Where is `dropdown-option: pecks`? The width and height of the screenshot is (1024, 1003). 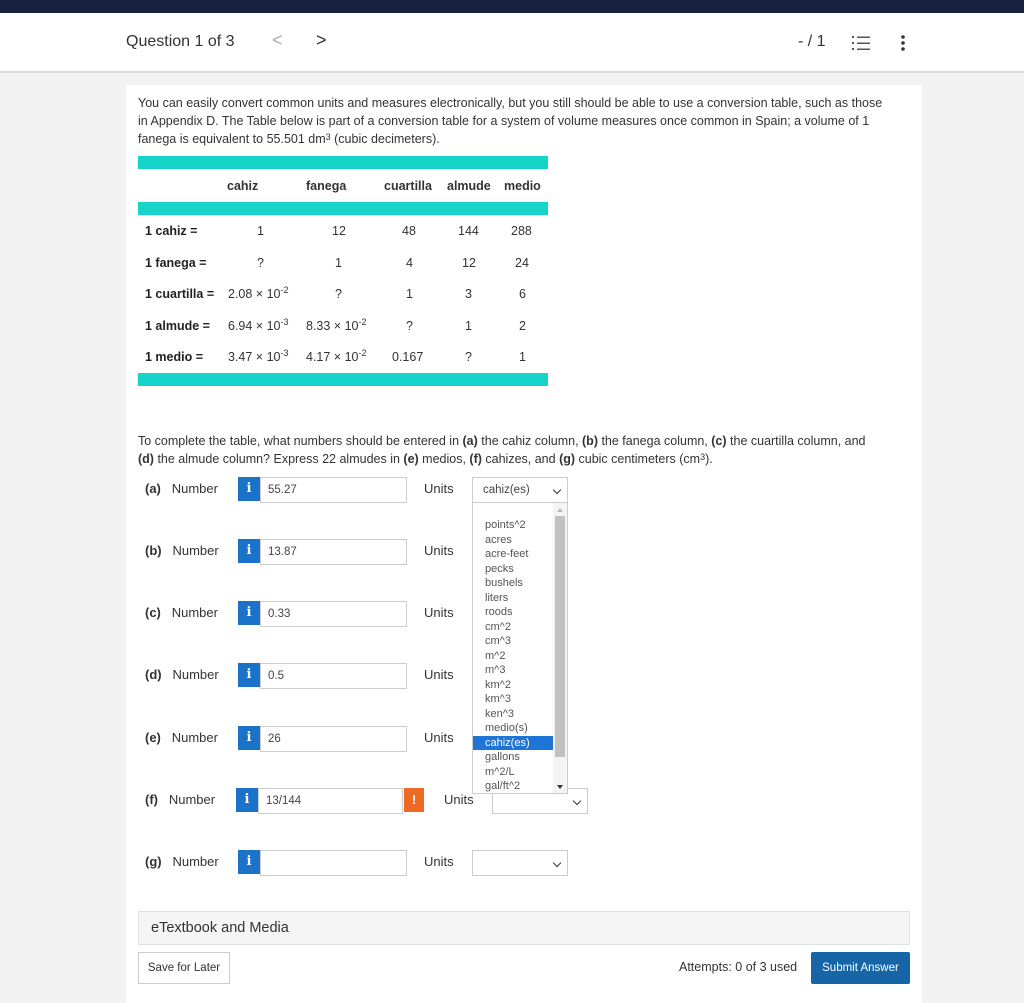
dropdown-option: pecks is located at coordinates (514, 569).